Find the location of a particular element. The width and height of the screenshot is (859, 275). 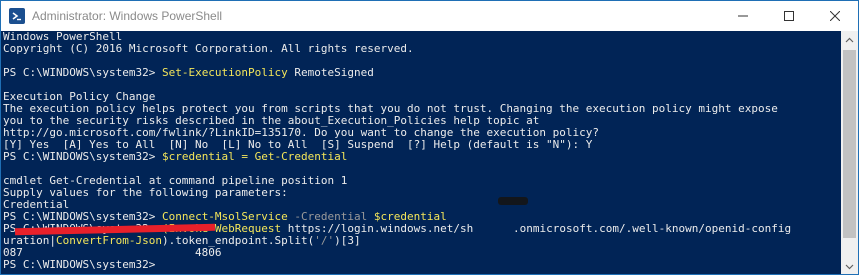

console-text: $credential = Get-Credential is located at coordinates (254, 156).